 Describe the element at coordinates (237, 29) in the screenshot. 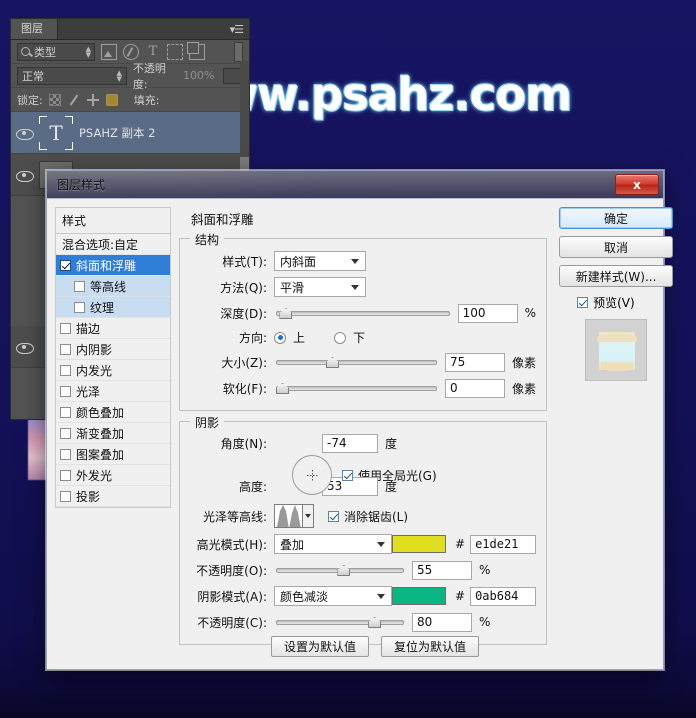

I see `panel-menu-icon: ▾☰` at that location.